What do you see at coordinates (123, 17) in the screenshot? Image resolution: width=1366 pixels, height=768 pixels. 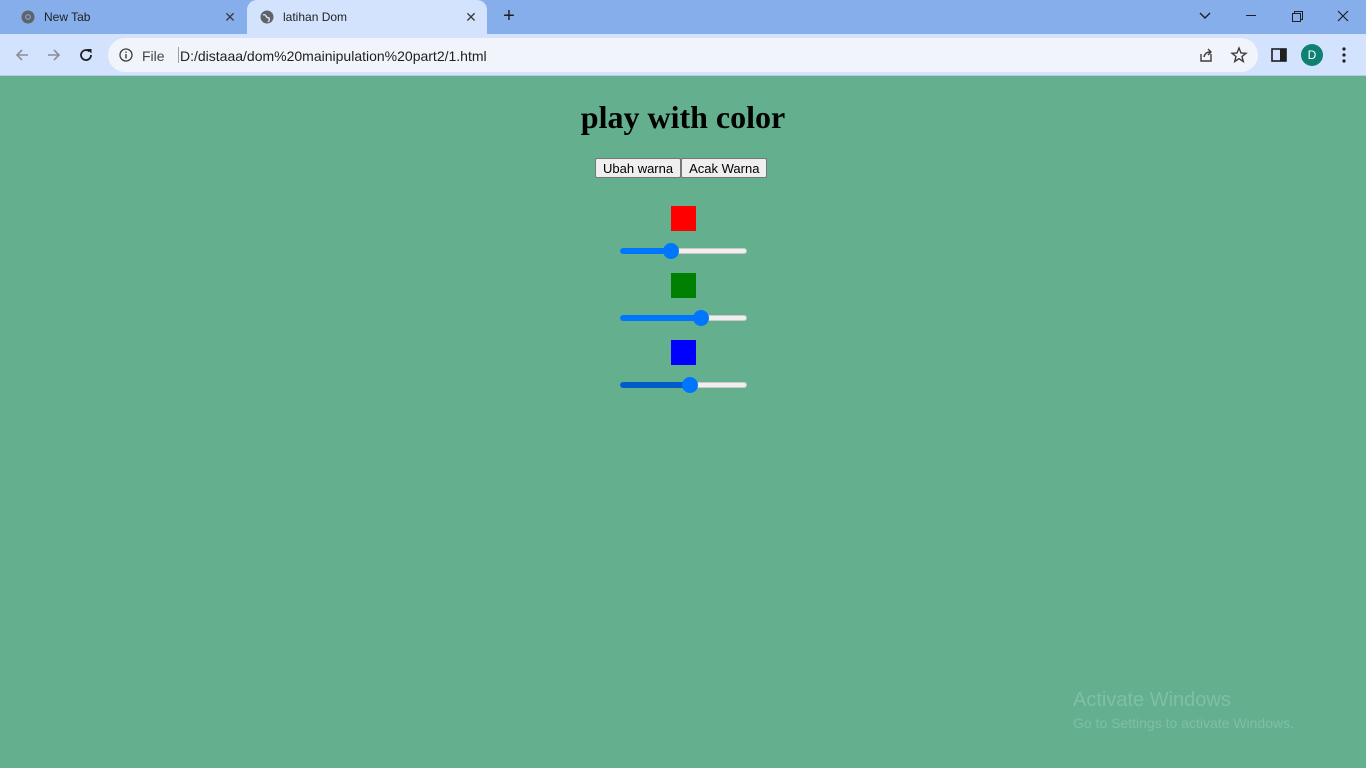 I see `tab-new-tab: New Tab ✕` at bounding box center [123, 17].